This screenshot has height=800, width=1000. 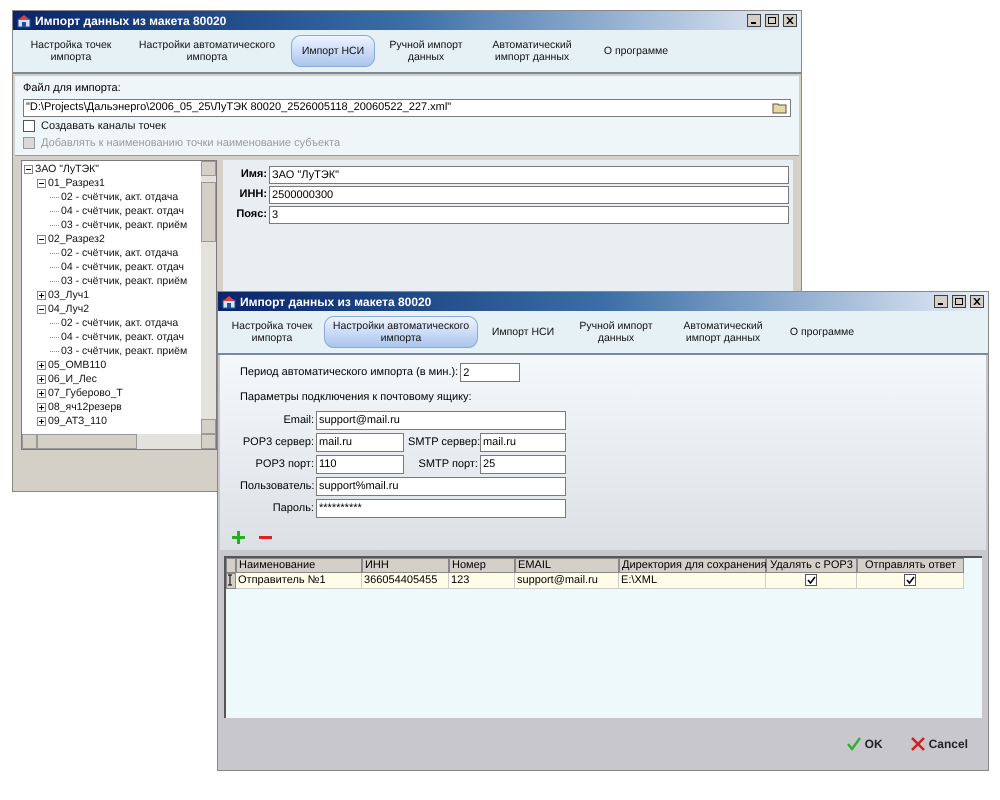 I want to click on checkbox-label: Создавать каналы точек, so click(x=103, y=126).